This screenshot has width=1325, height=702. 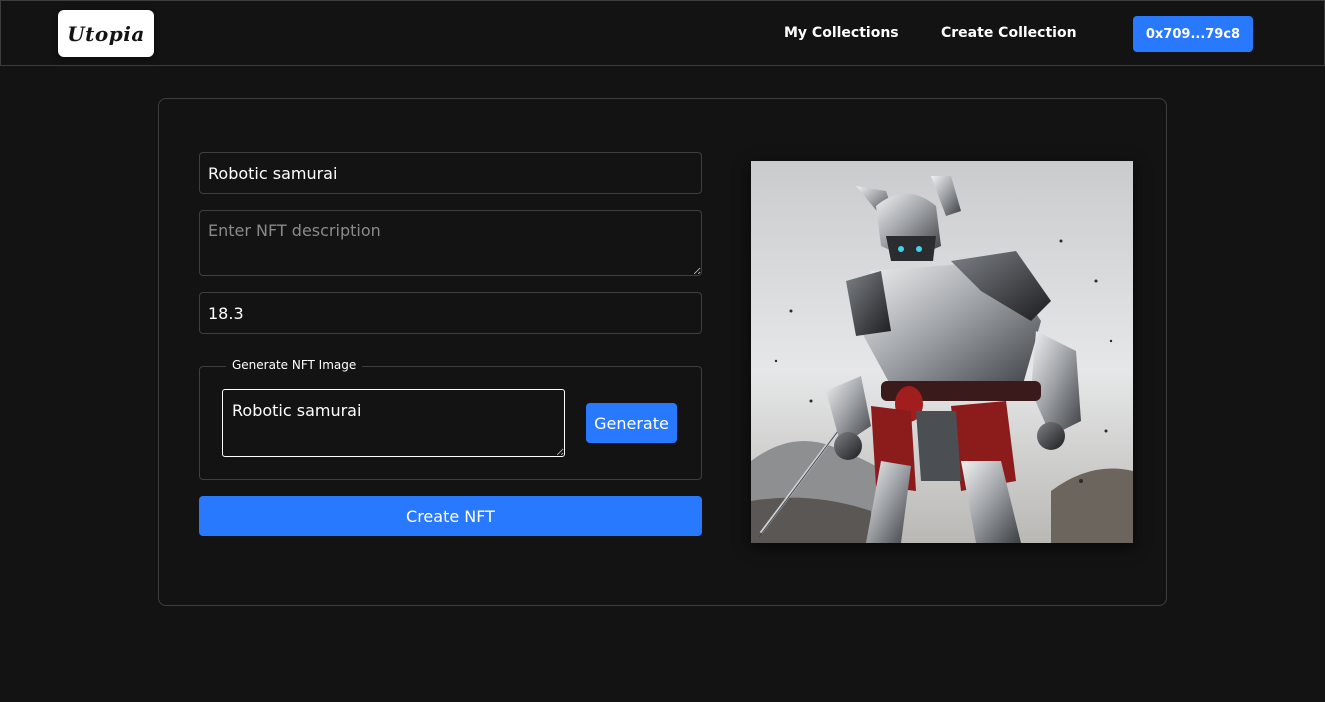 I want to click on nft-price-input, so click(x=450, y=313).